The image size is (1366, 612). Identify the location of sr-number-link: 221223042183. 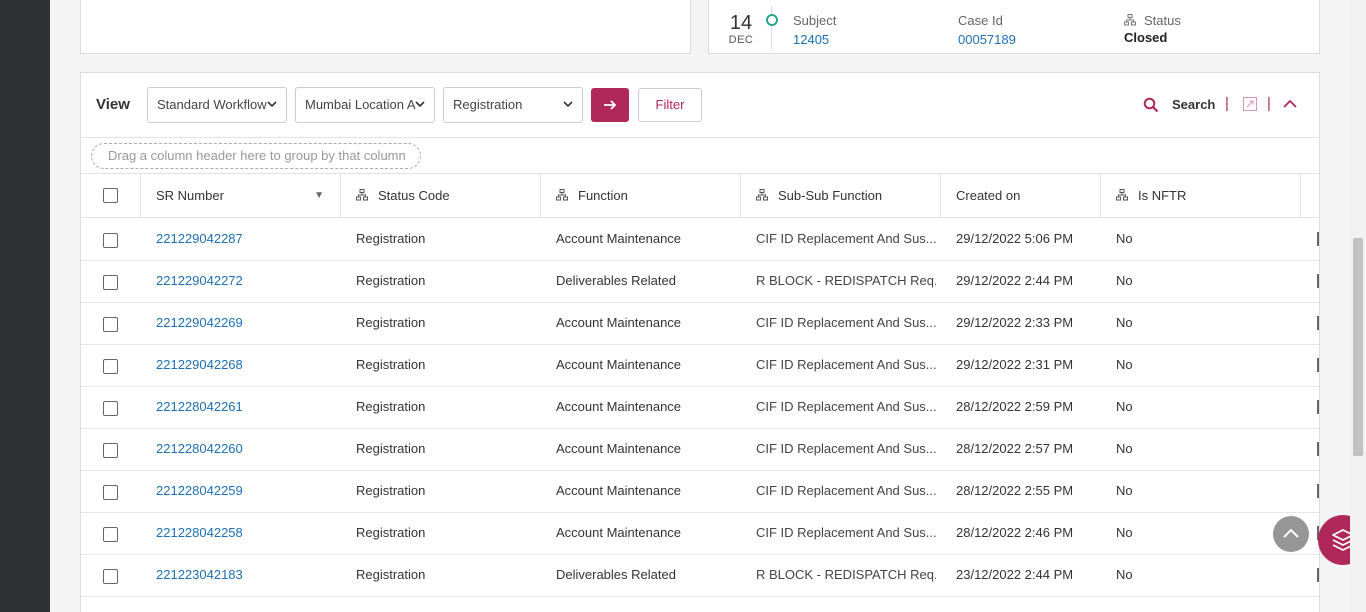
(199, 575).